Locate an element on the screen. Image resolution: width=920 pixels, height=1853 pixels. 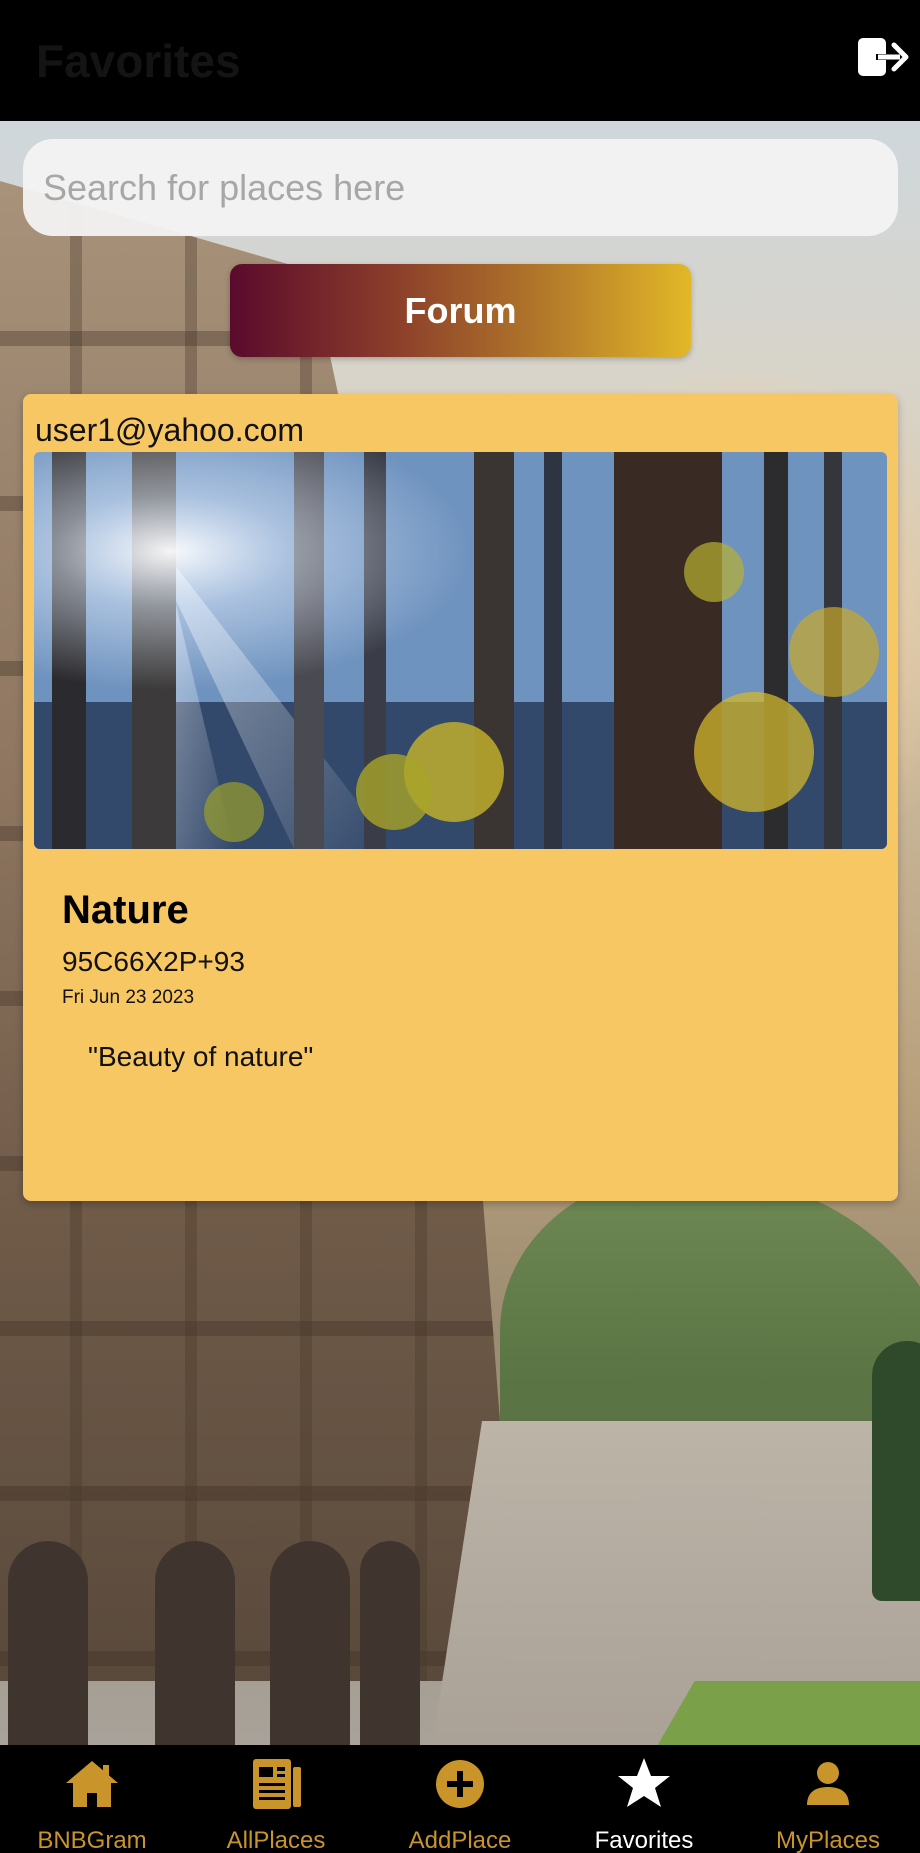
cypress-tree is located at coordinates (896, 1471).